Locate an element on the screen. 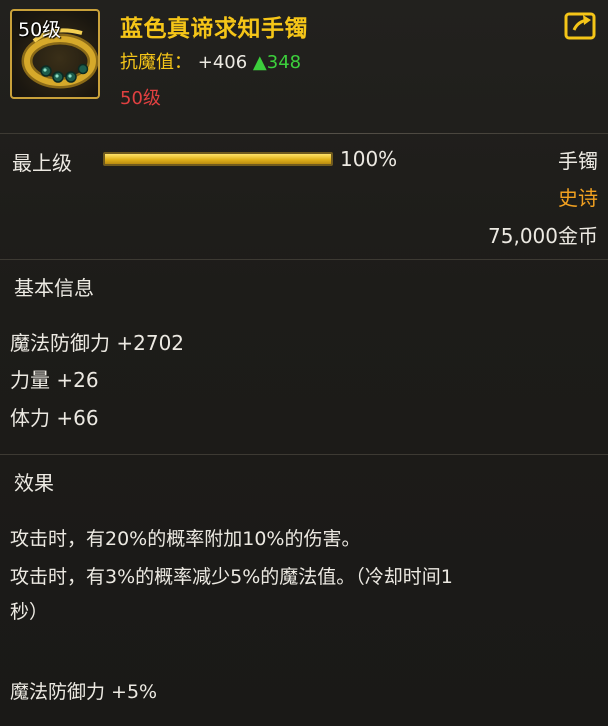 The image size is (608, 726). upgrade-progress-bar is located at coordinates (218, 159).